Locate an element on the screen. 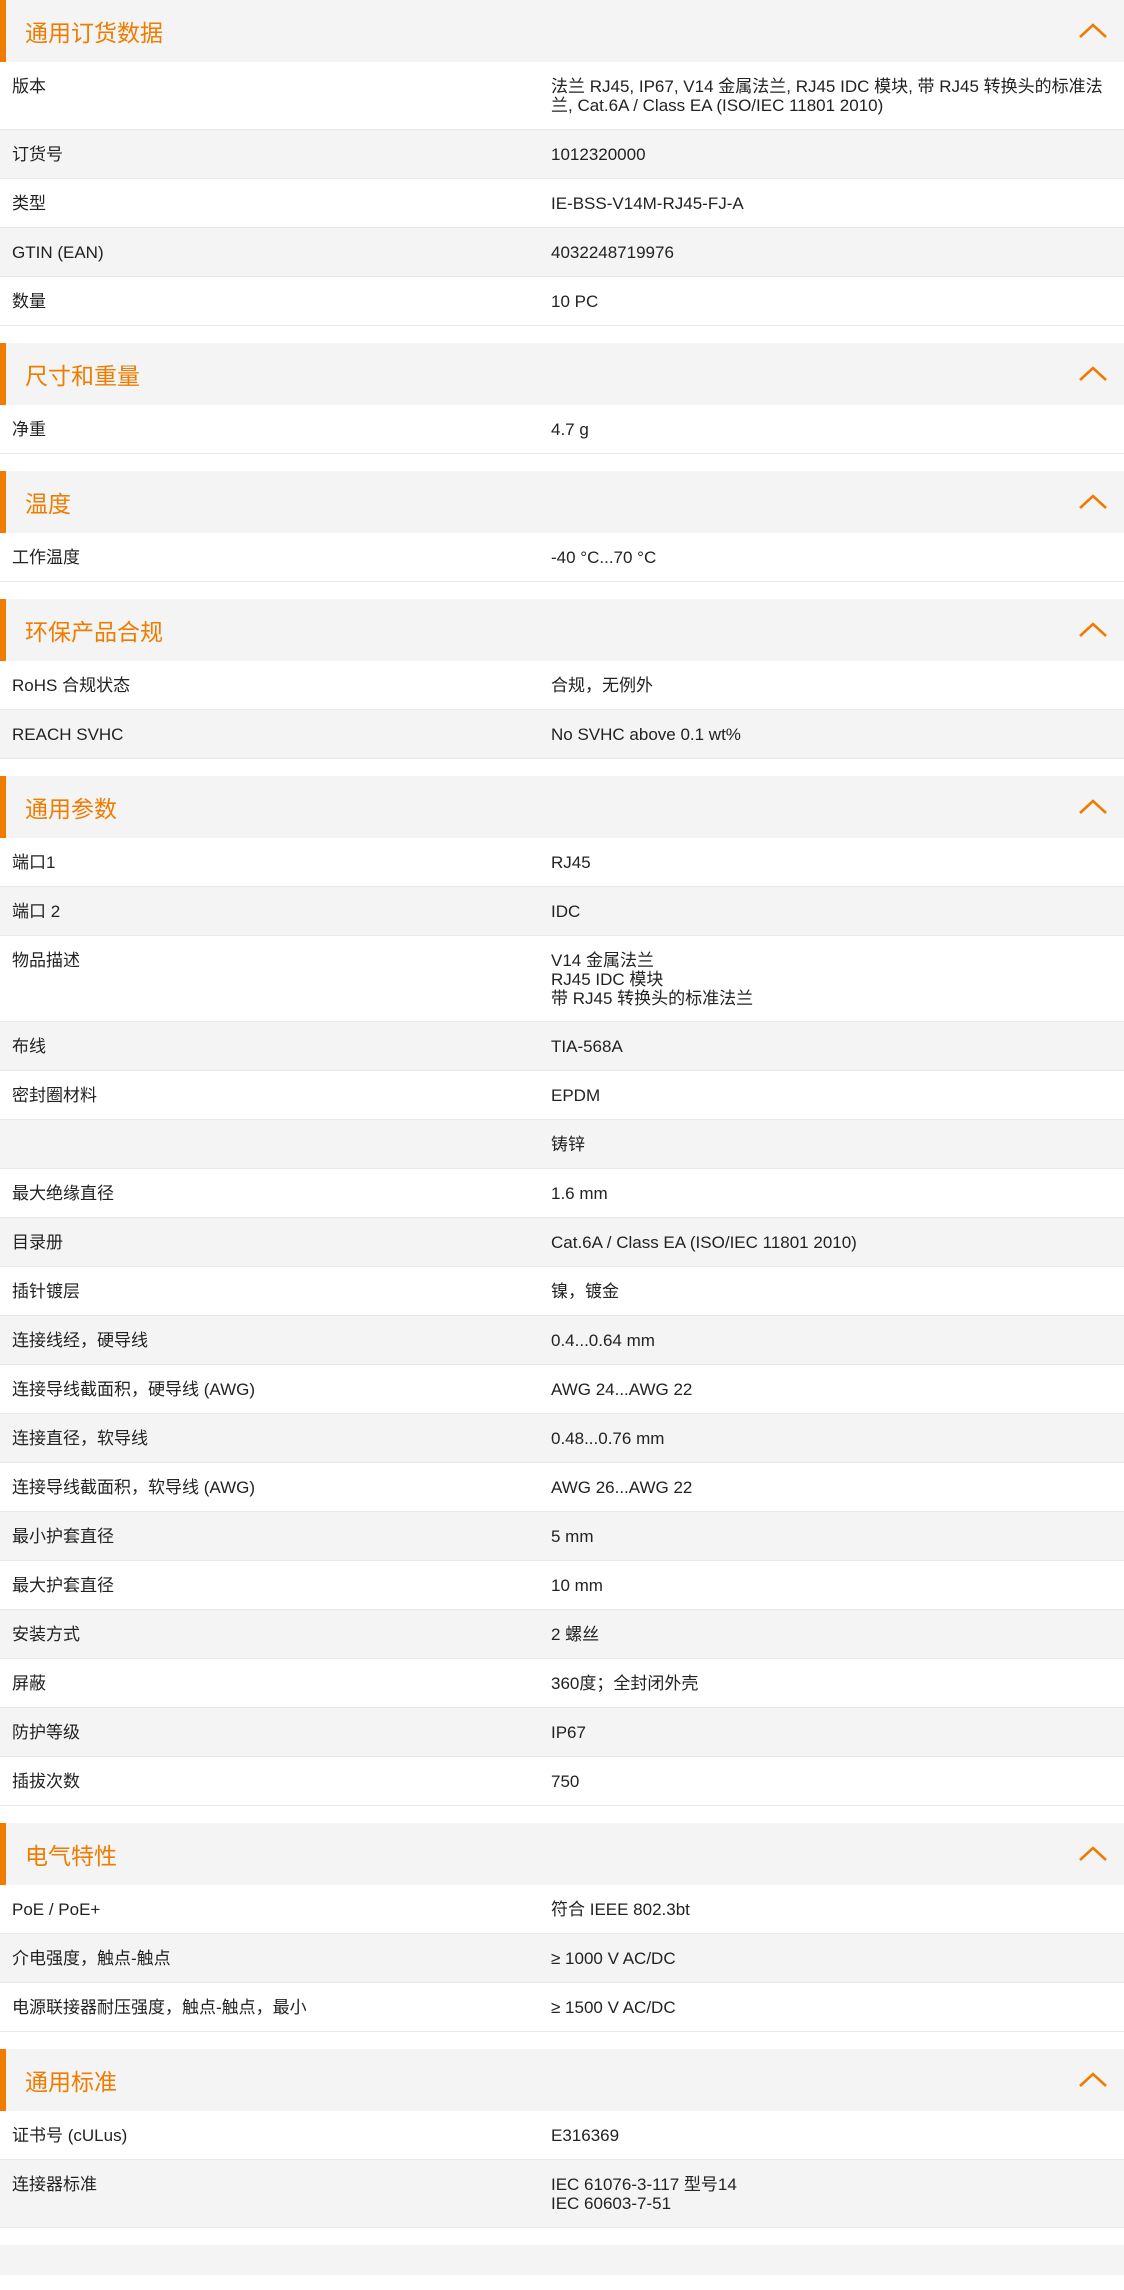  spec-label: 介电强度，触点-触点 is located at coordinates (91, 1958).